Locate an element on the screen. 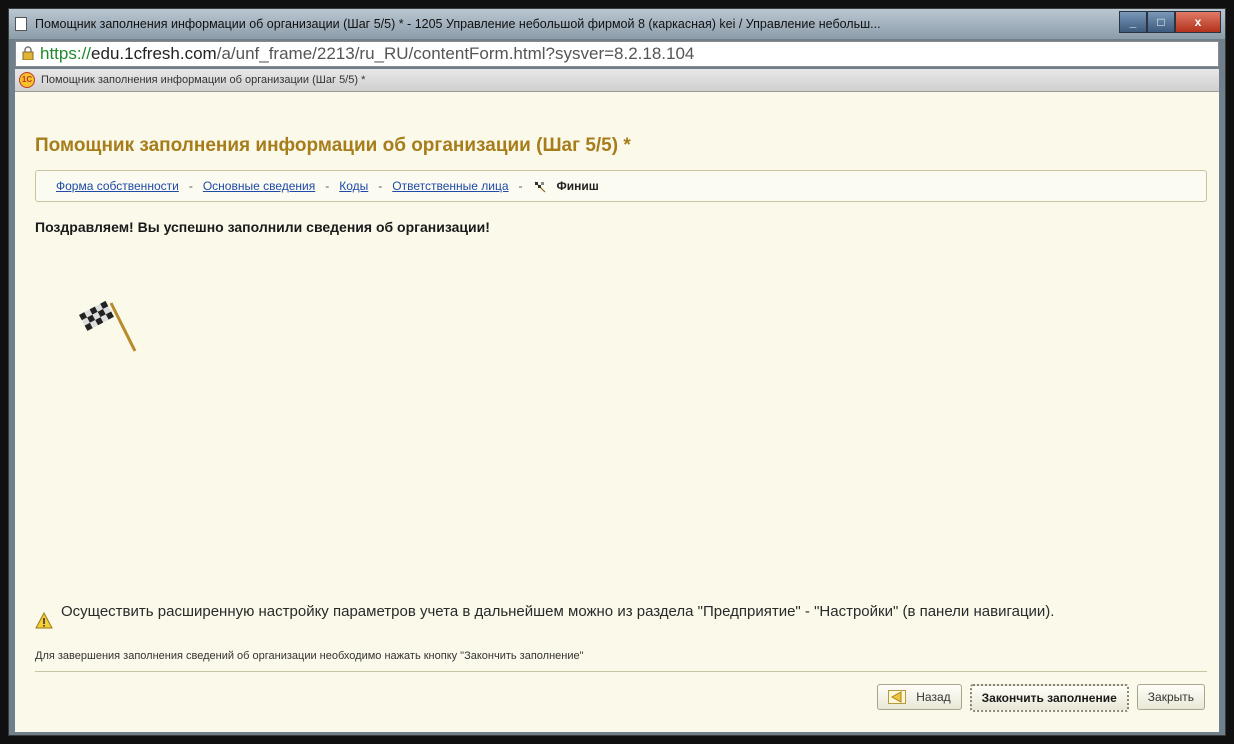  url-scheme: https:// is located at coordinates (66, 53).